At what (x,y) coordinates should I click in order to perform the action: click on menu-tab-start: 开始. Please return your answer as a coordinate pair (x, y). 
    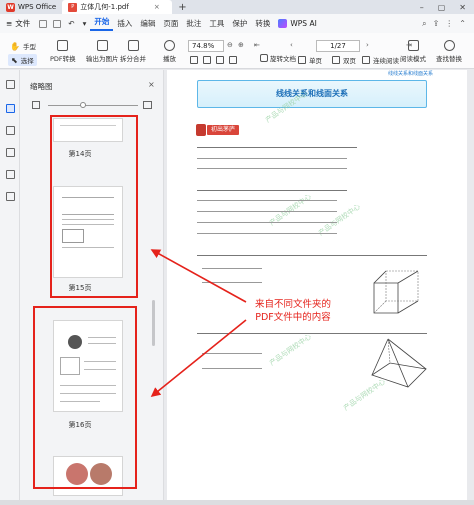
    Looking at the image, I should click on (102, 23).